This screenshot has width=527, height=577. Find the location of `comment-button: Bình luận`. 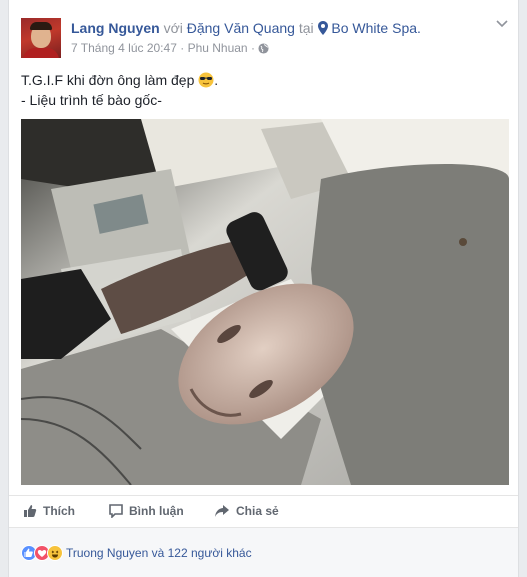

comment-button: Bình luận is located at coordinates (146, 511).